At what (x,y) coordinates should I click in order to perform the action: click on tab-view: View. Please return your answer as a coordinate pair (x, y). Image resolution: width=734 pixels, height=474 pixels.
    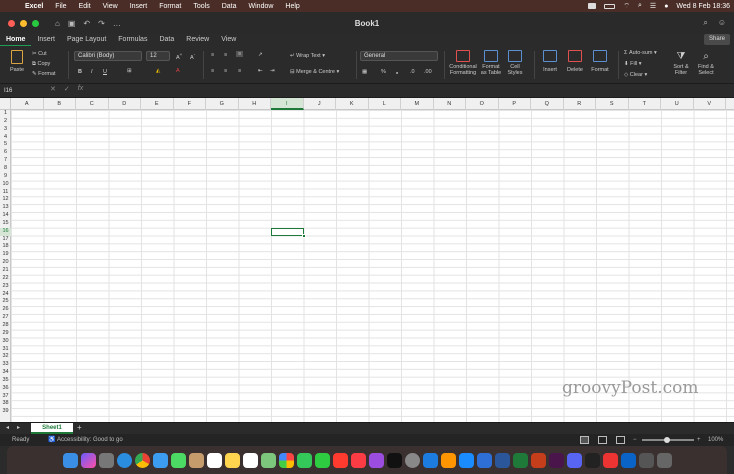
    Looking at the image, I should click on (228, 40).